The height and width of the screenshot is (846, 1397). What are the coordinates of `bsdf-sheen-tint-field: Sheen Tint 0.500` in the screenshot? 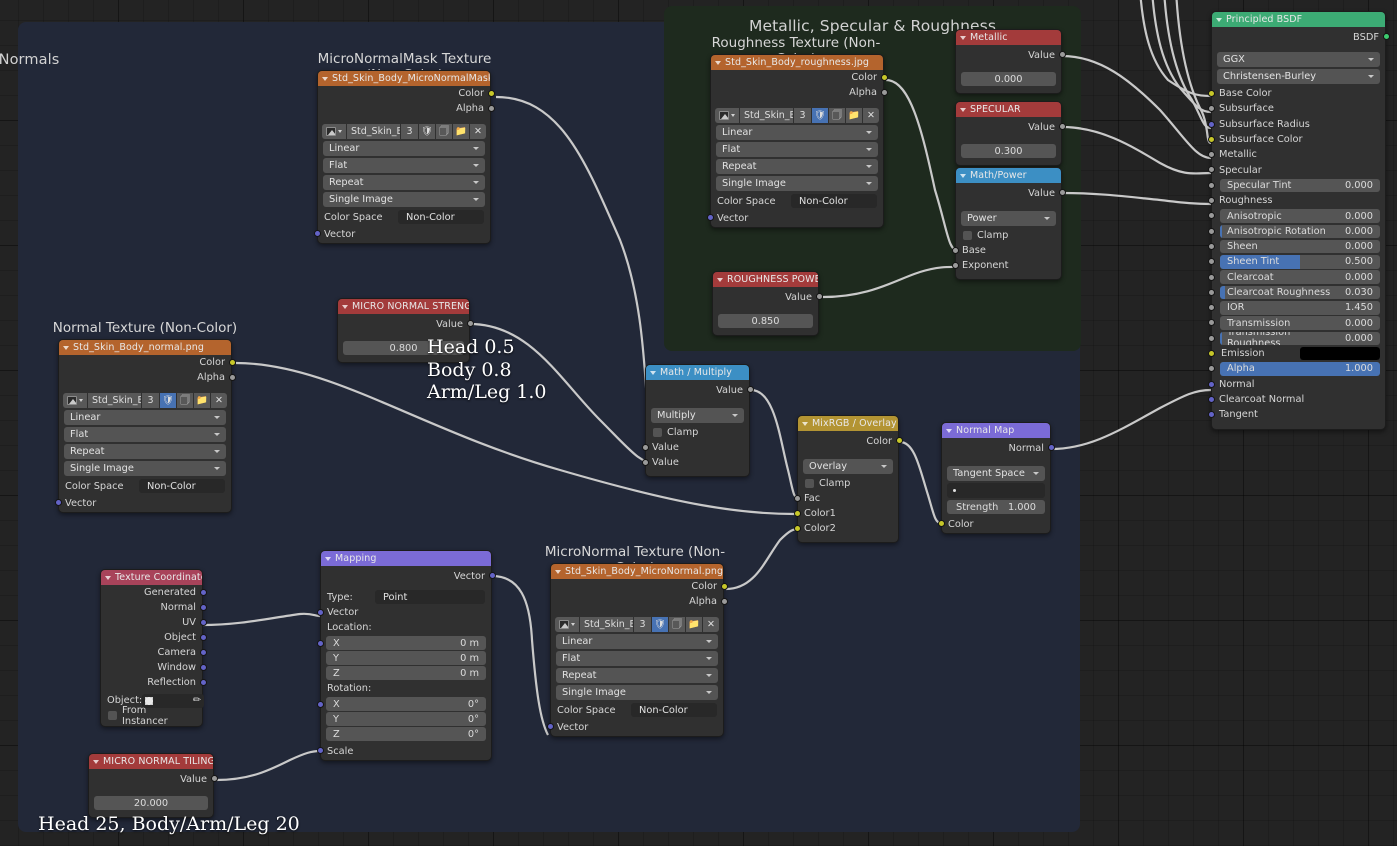 It's located at (1300, 262).